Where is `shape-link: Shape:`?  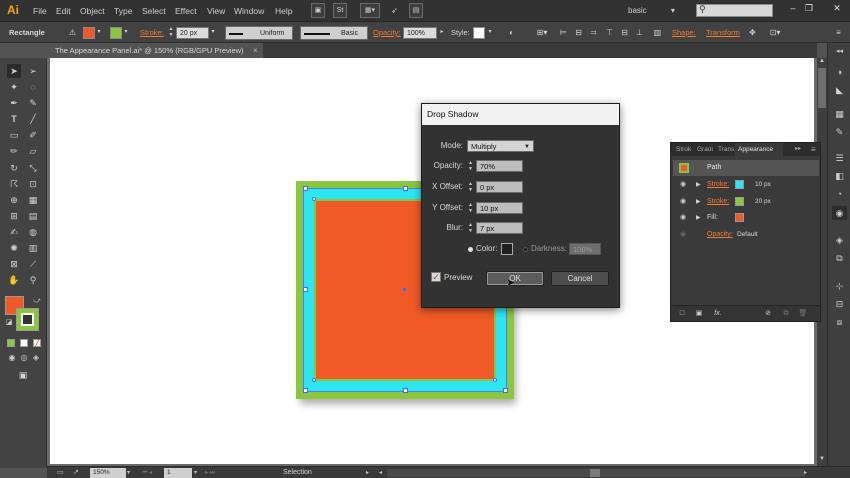
shape-link: Shape: is located at coordinates (684, 32).